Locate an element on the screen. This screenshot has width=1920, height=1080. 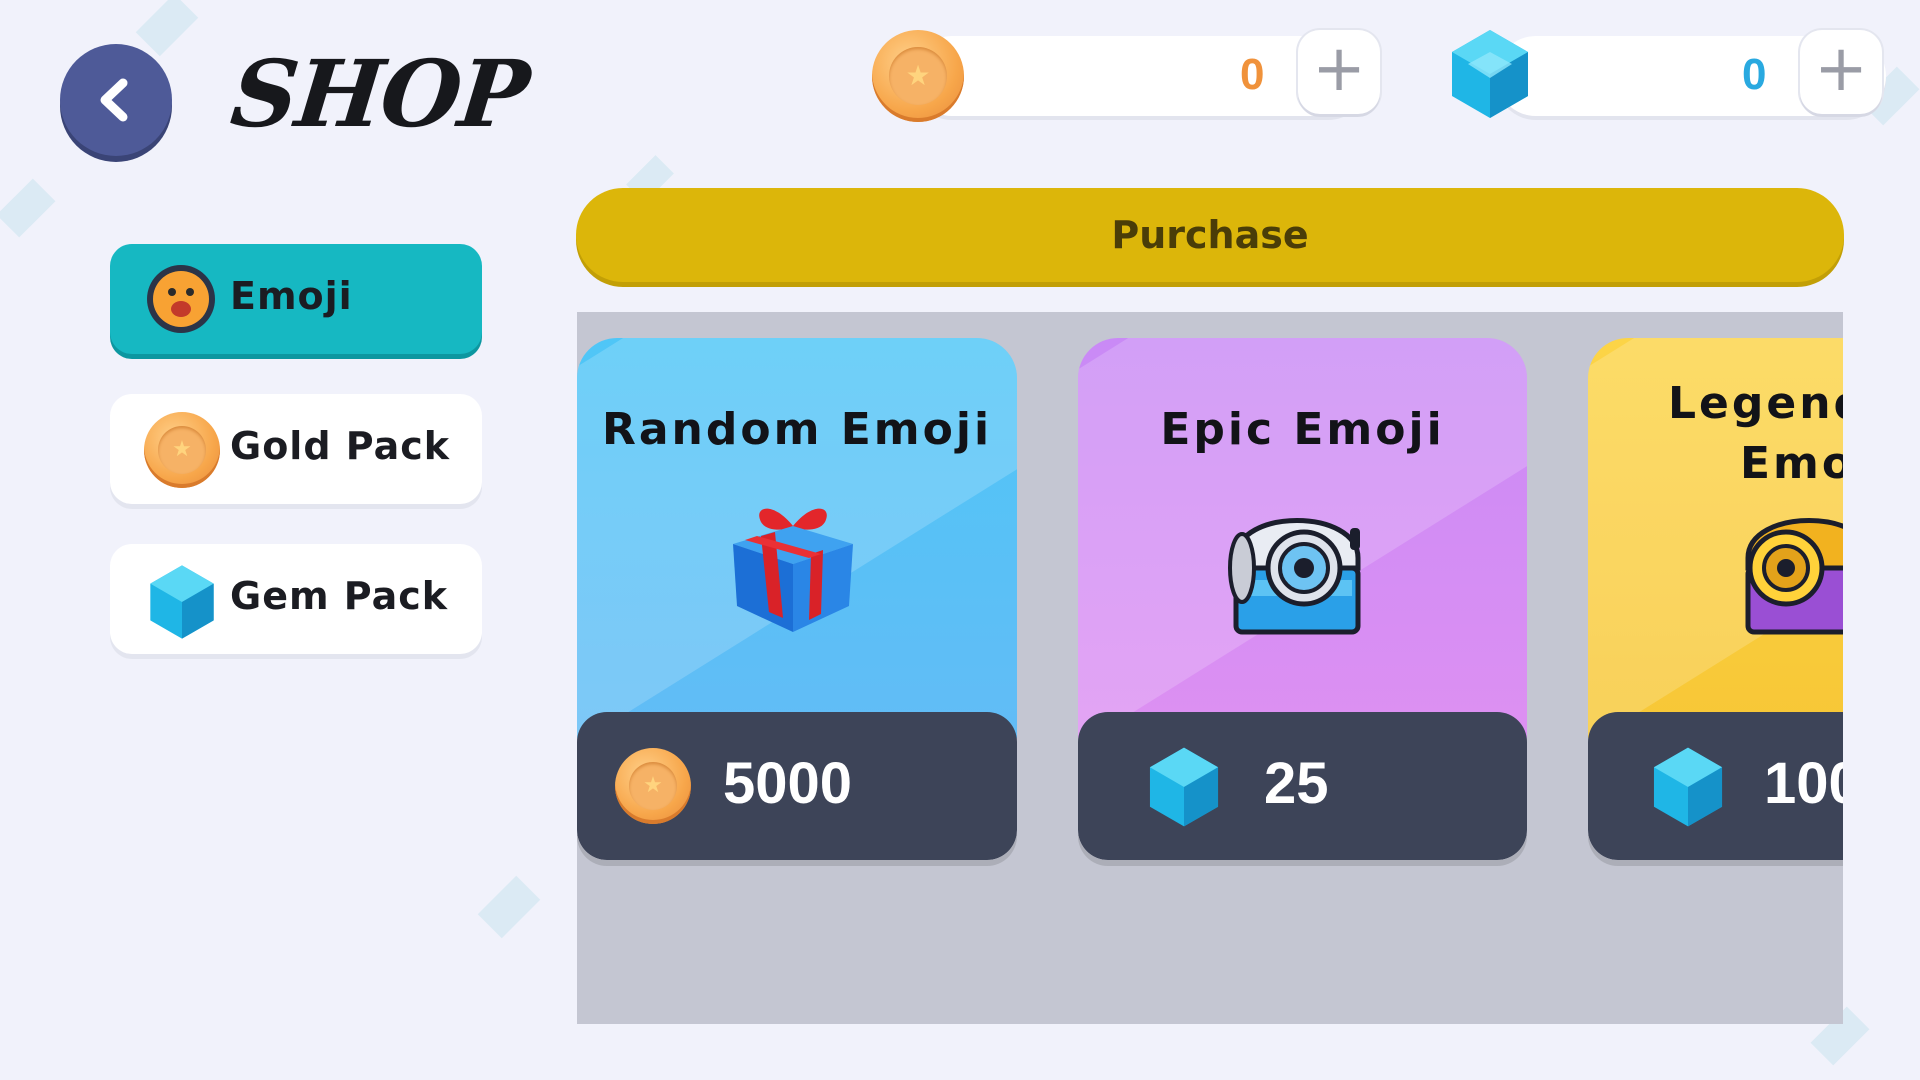
add-coins-button: + is located at coordinates (1339, 72).